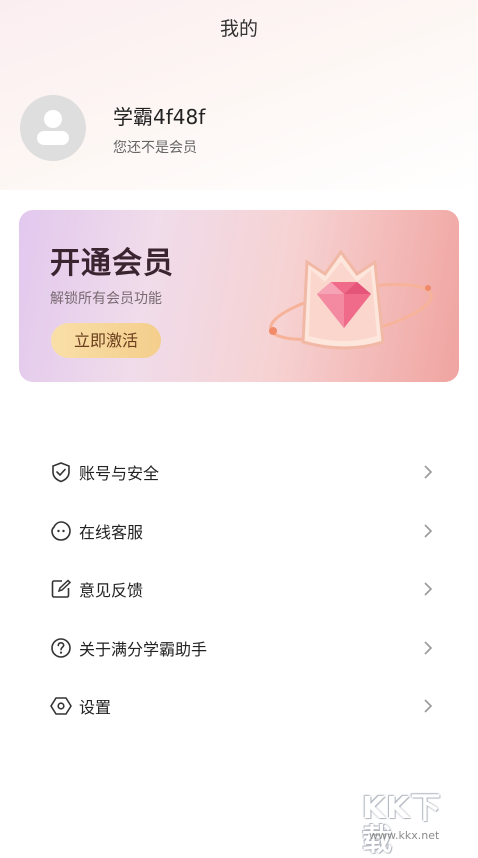 The image size is (478, 858). I want to click on avatar-body-shape, so click(53, 138).